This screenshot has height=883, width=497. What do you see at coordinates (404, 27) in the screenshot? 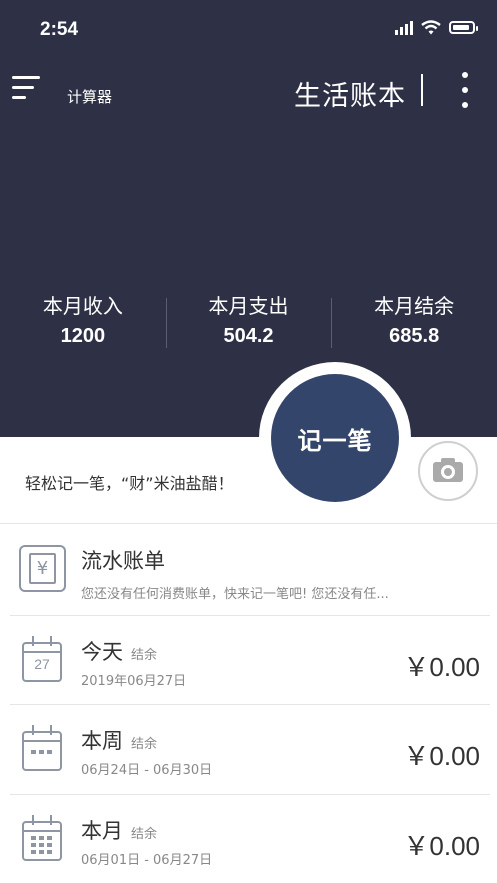
I see `signal-icon` at bounding box center [404, 27].